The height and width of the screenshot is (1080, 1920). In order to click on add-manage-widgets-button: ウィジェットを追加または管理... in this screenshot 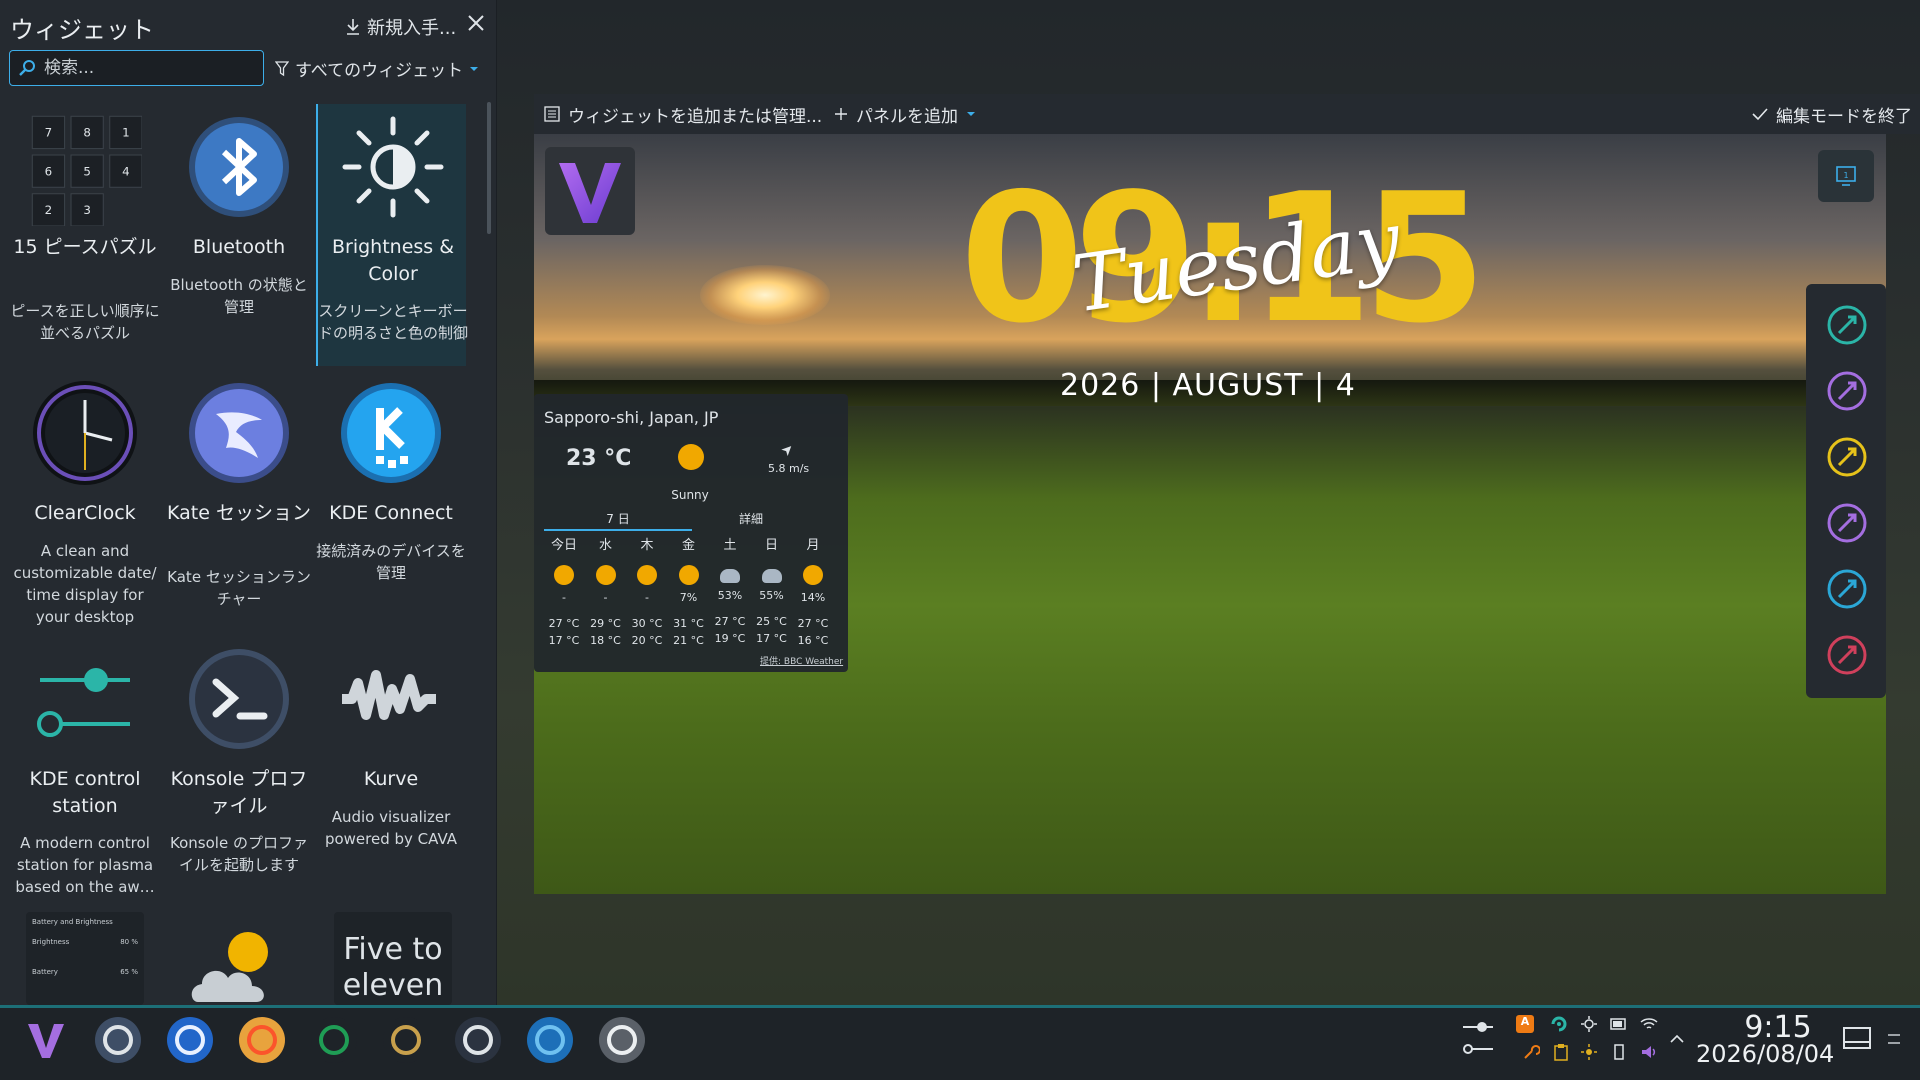, I will do `click(683, 114)`.